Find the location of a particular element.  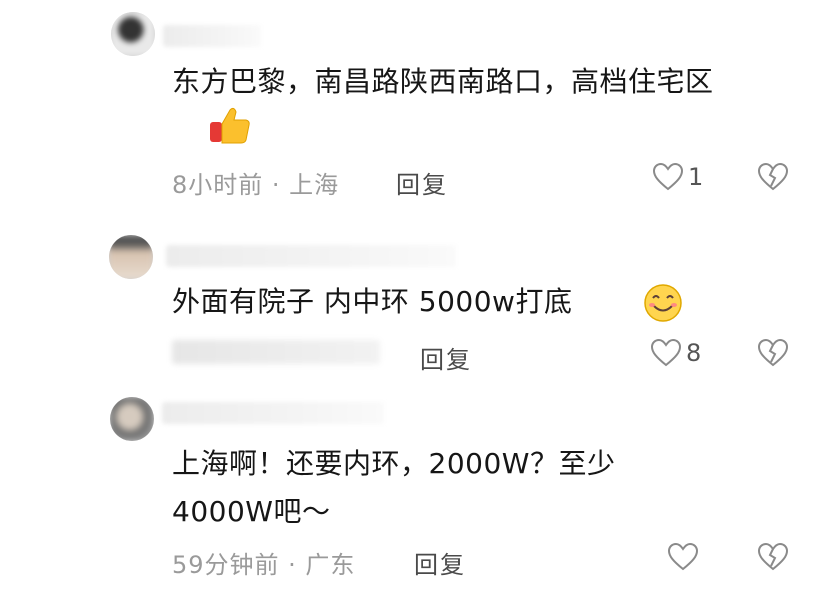

like-button: 8 is located at coordinates (675, 353).